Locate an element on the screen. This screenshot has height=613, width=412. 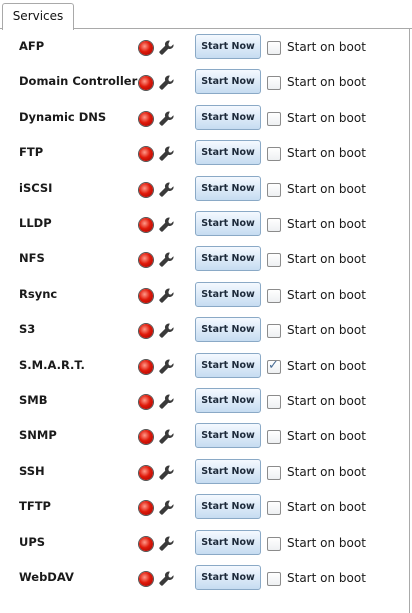
service-name: AFP is located at coordinates (32, 46).